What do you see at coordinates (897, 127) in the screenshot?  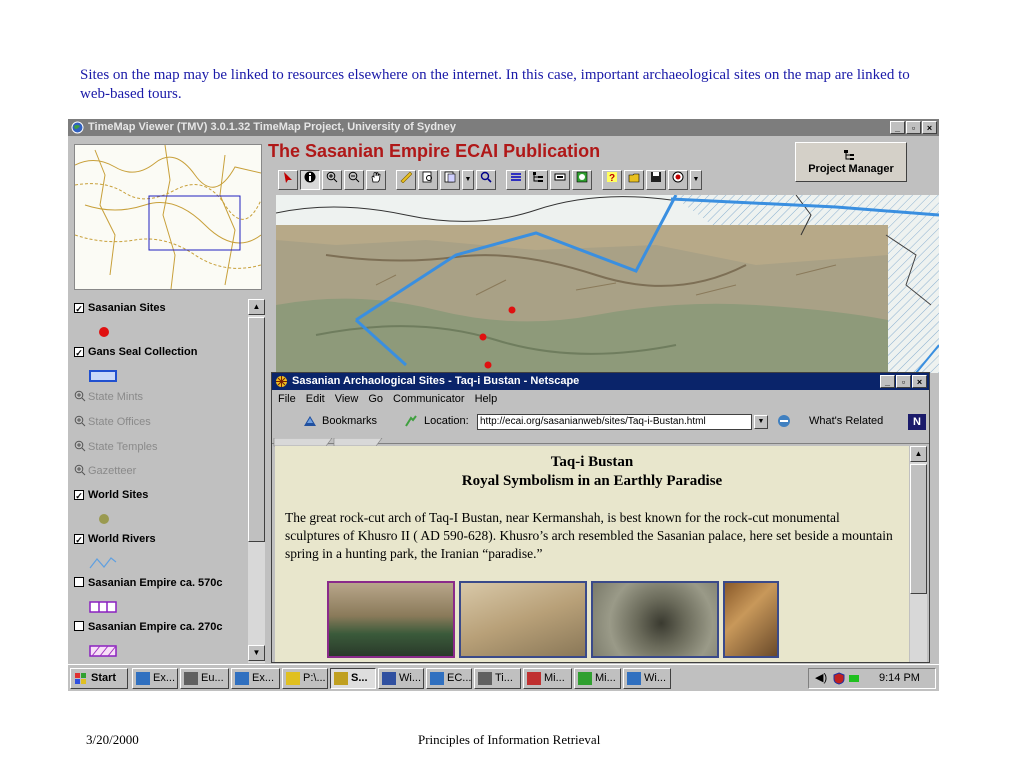 I see `minimize-button: _` at bounding box center [897, 127].